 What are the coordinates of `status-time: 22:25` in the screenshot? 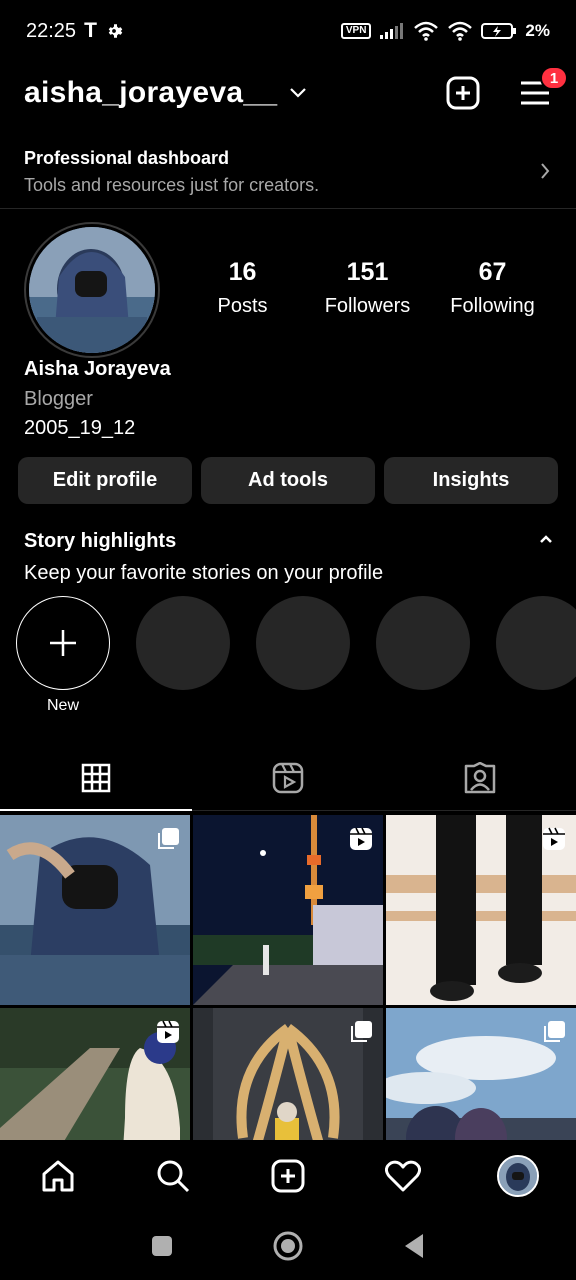 It's located at (51, 30).